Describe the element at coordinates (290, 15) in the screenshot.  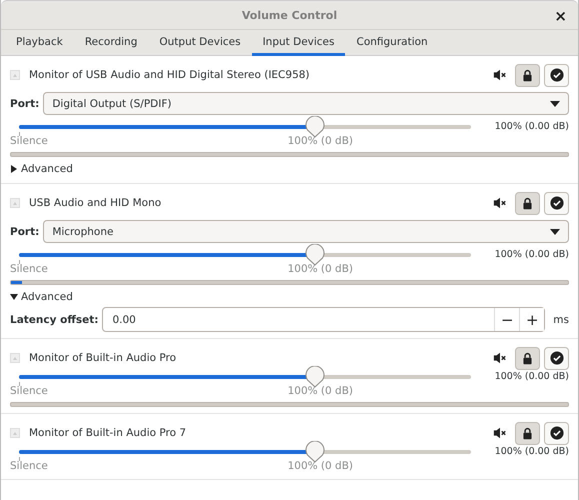
I see `window-title: Volume Control` at that location.